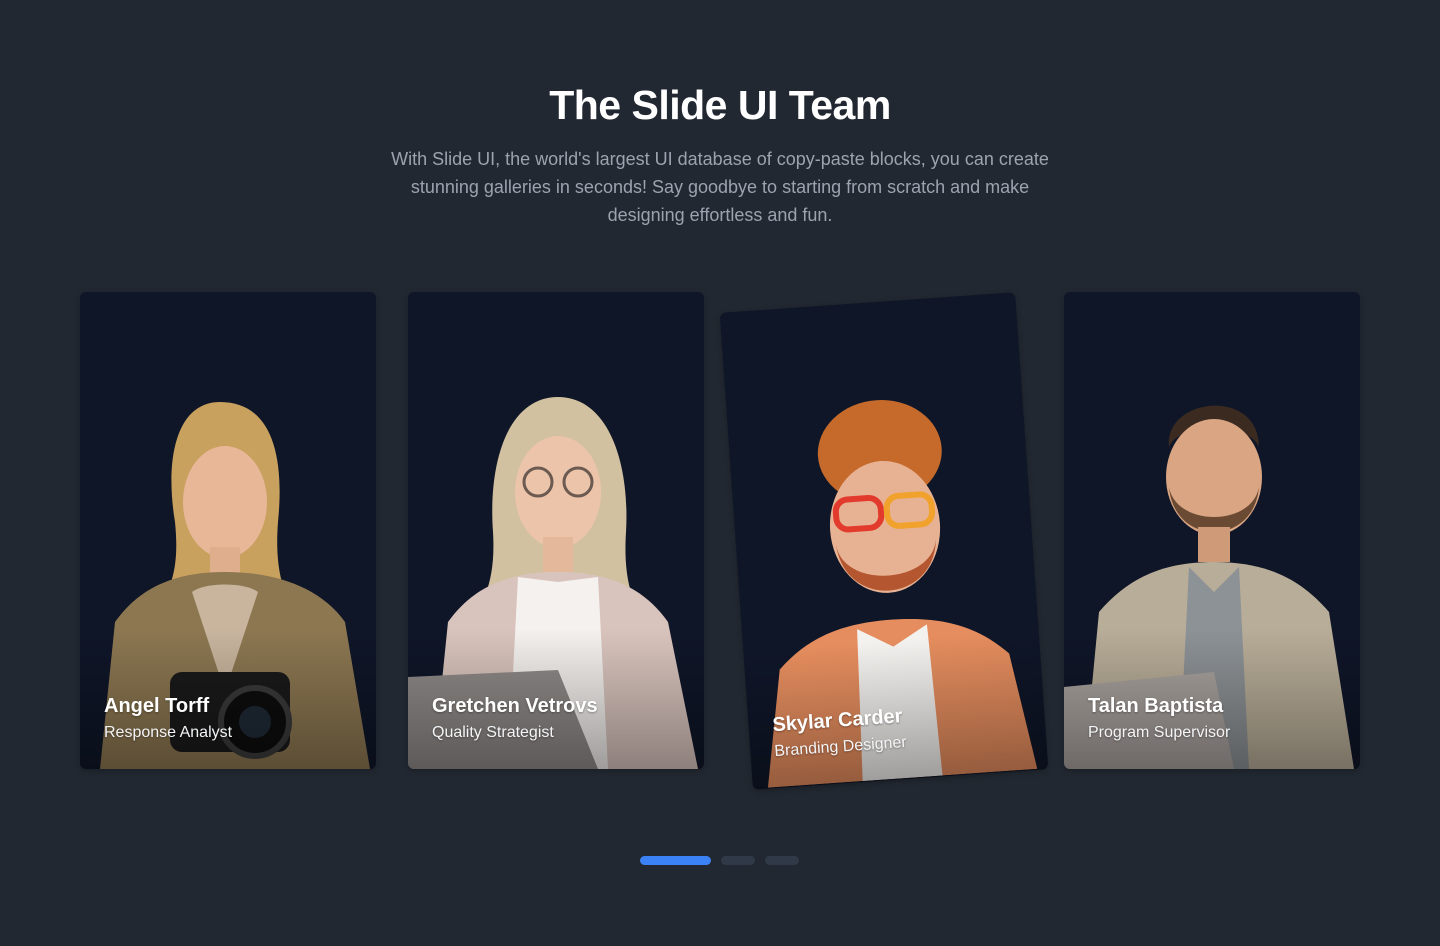  What do you see at coordinates (168, 732) in the screenshot?
I see `member-role: Response Analyst` at bounding box center [168, 732].